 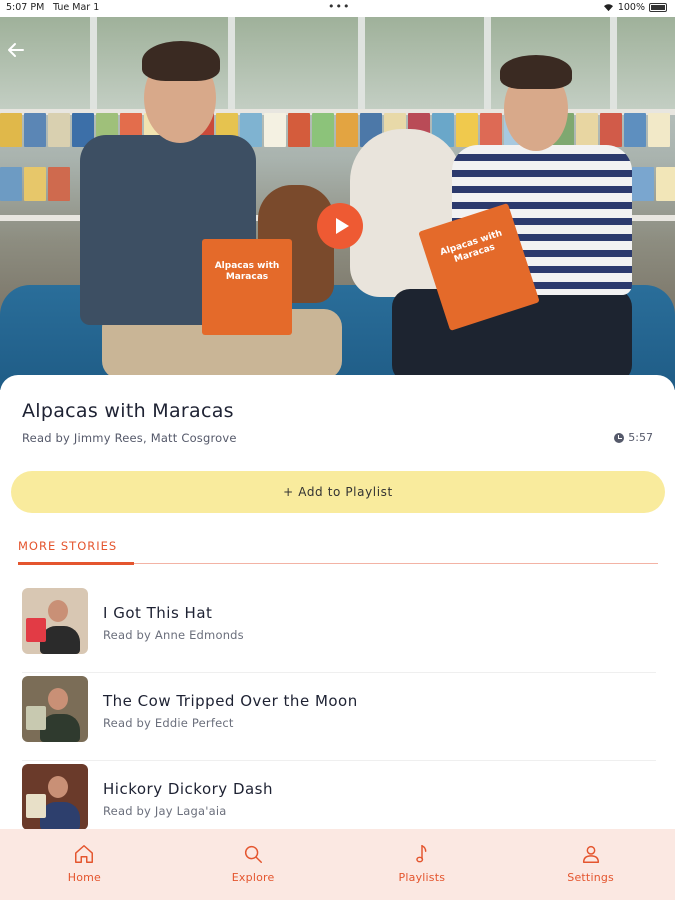 I want to click on list-item-title: The Cow Tripped Over the Moon, so click(x=230, y=701).